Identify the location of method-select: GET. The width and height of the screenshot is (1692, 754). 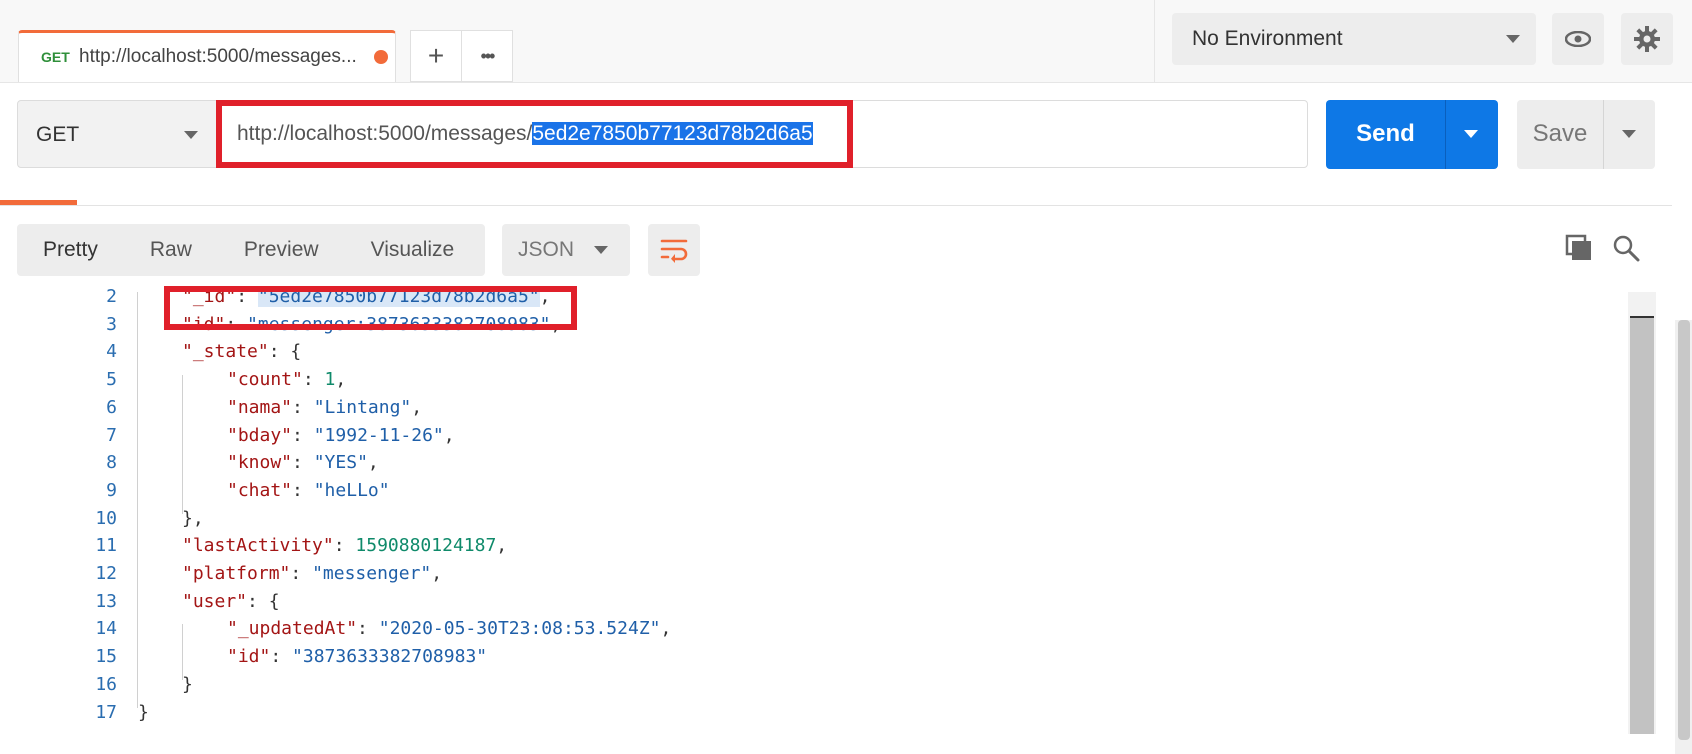
(117, 134).